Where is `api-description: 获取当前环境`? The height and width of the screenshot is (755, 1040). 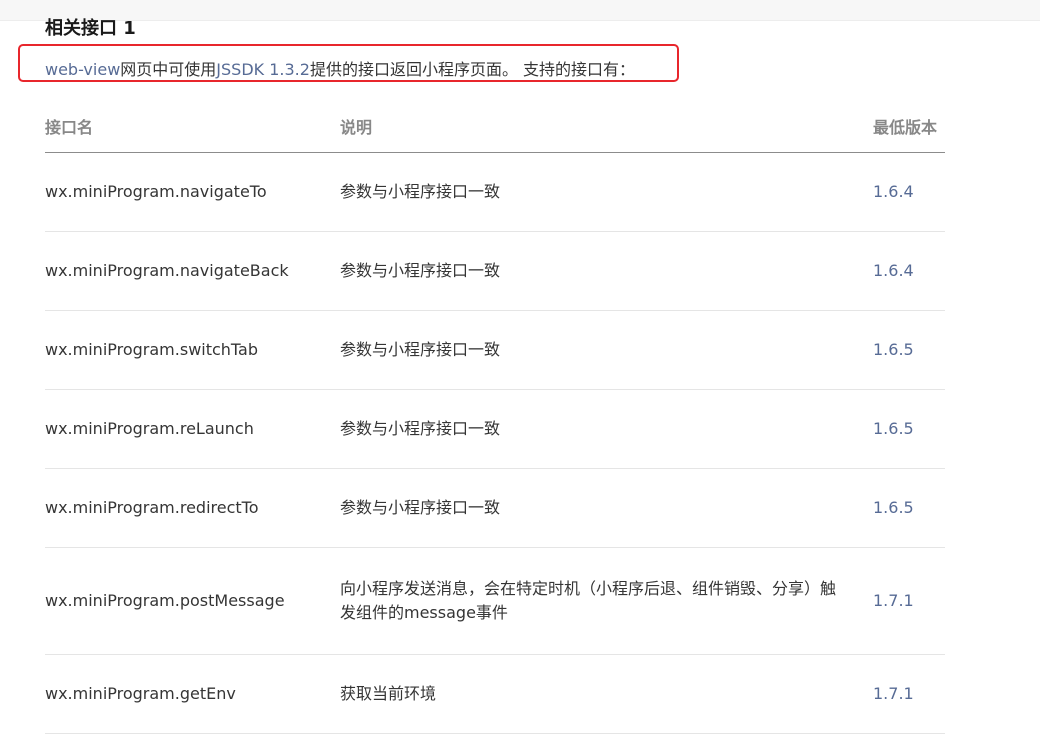
api-description: 获取当前环境 is located at coordinates (606, 694).